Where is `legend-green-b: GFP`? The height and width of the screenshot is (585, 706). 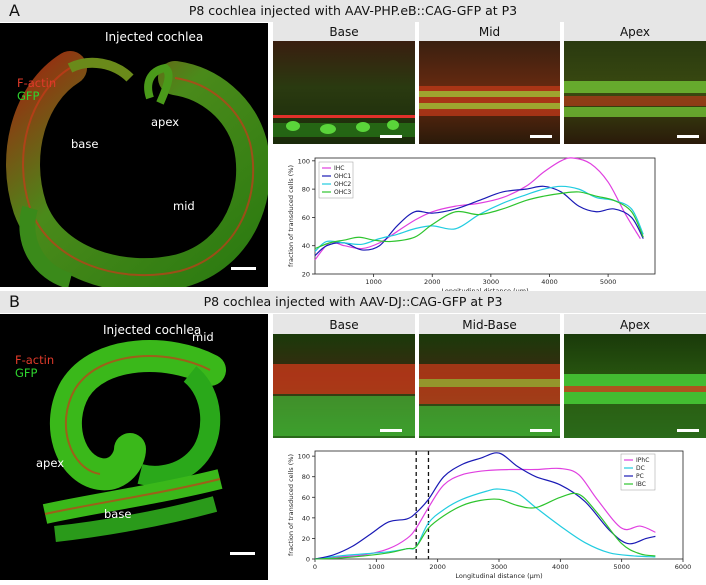
legend-green-b: GFP is located at coordinates (26, 373).